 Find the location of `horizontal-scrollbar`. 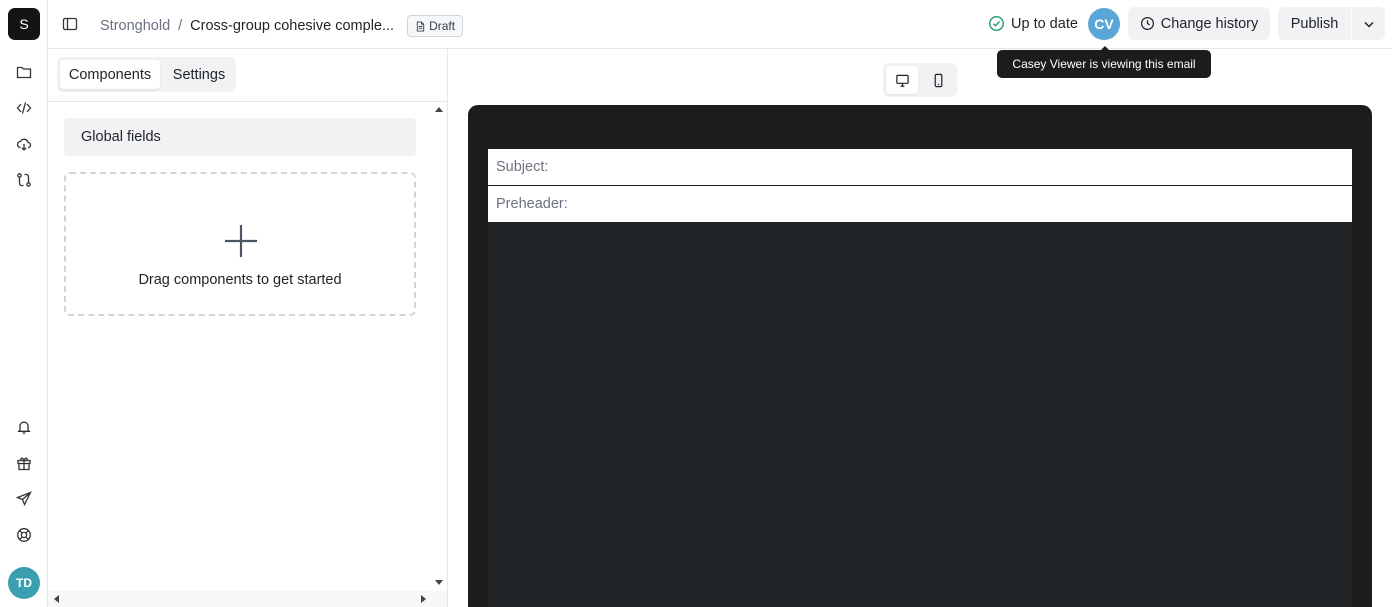

horizontal-scrollbar is located at coordinates (247, 599).